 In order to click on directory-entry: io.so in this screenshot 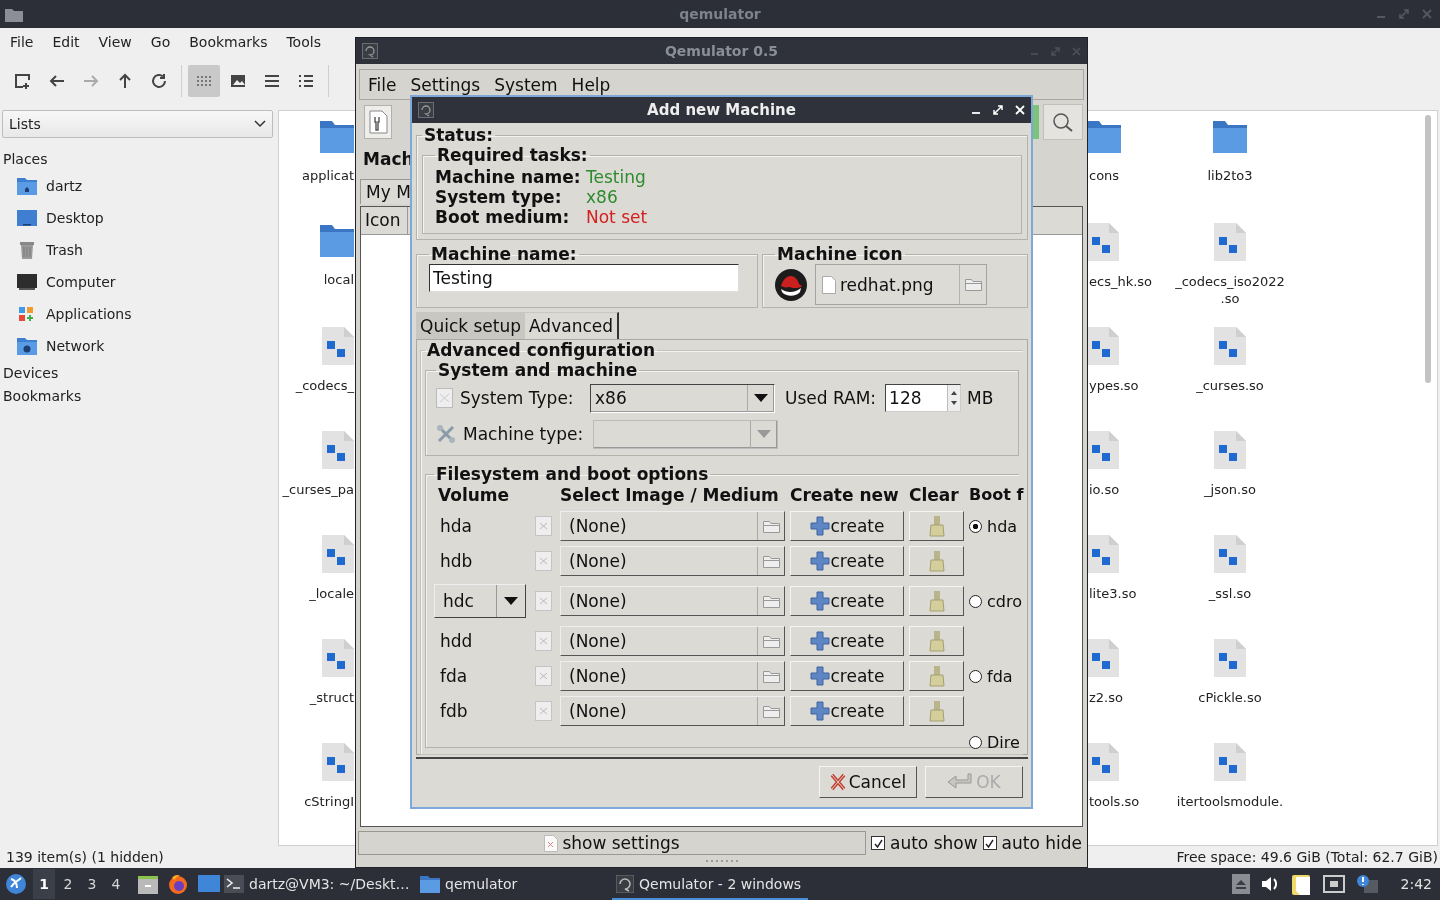, I will do `click(1121, 481)`.